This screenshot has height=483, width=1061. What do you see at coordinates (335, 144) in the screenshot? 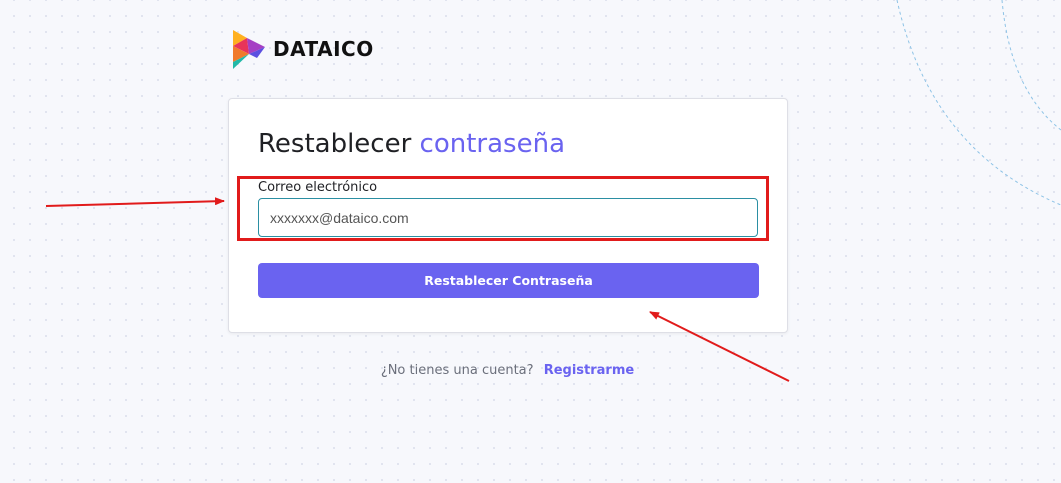
I see `title-main: Restablecer` at bounding box center [335, 144].